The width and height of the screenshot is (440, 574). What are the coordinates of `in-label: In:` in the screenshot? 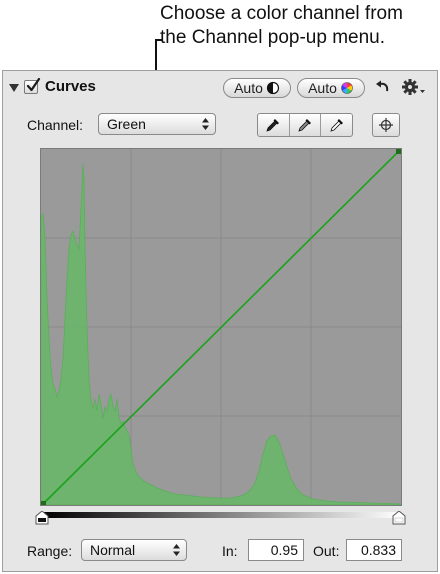 It's located at (230, 551).